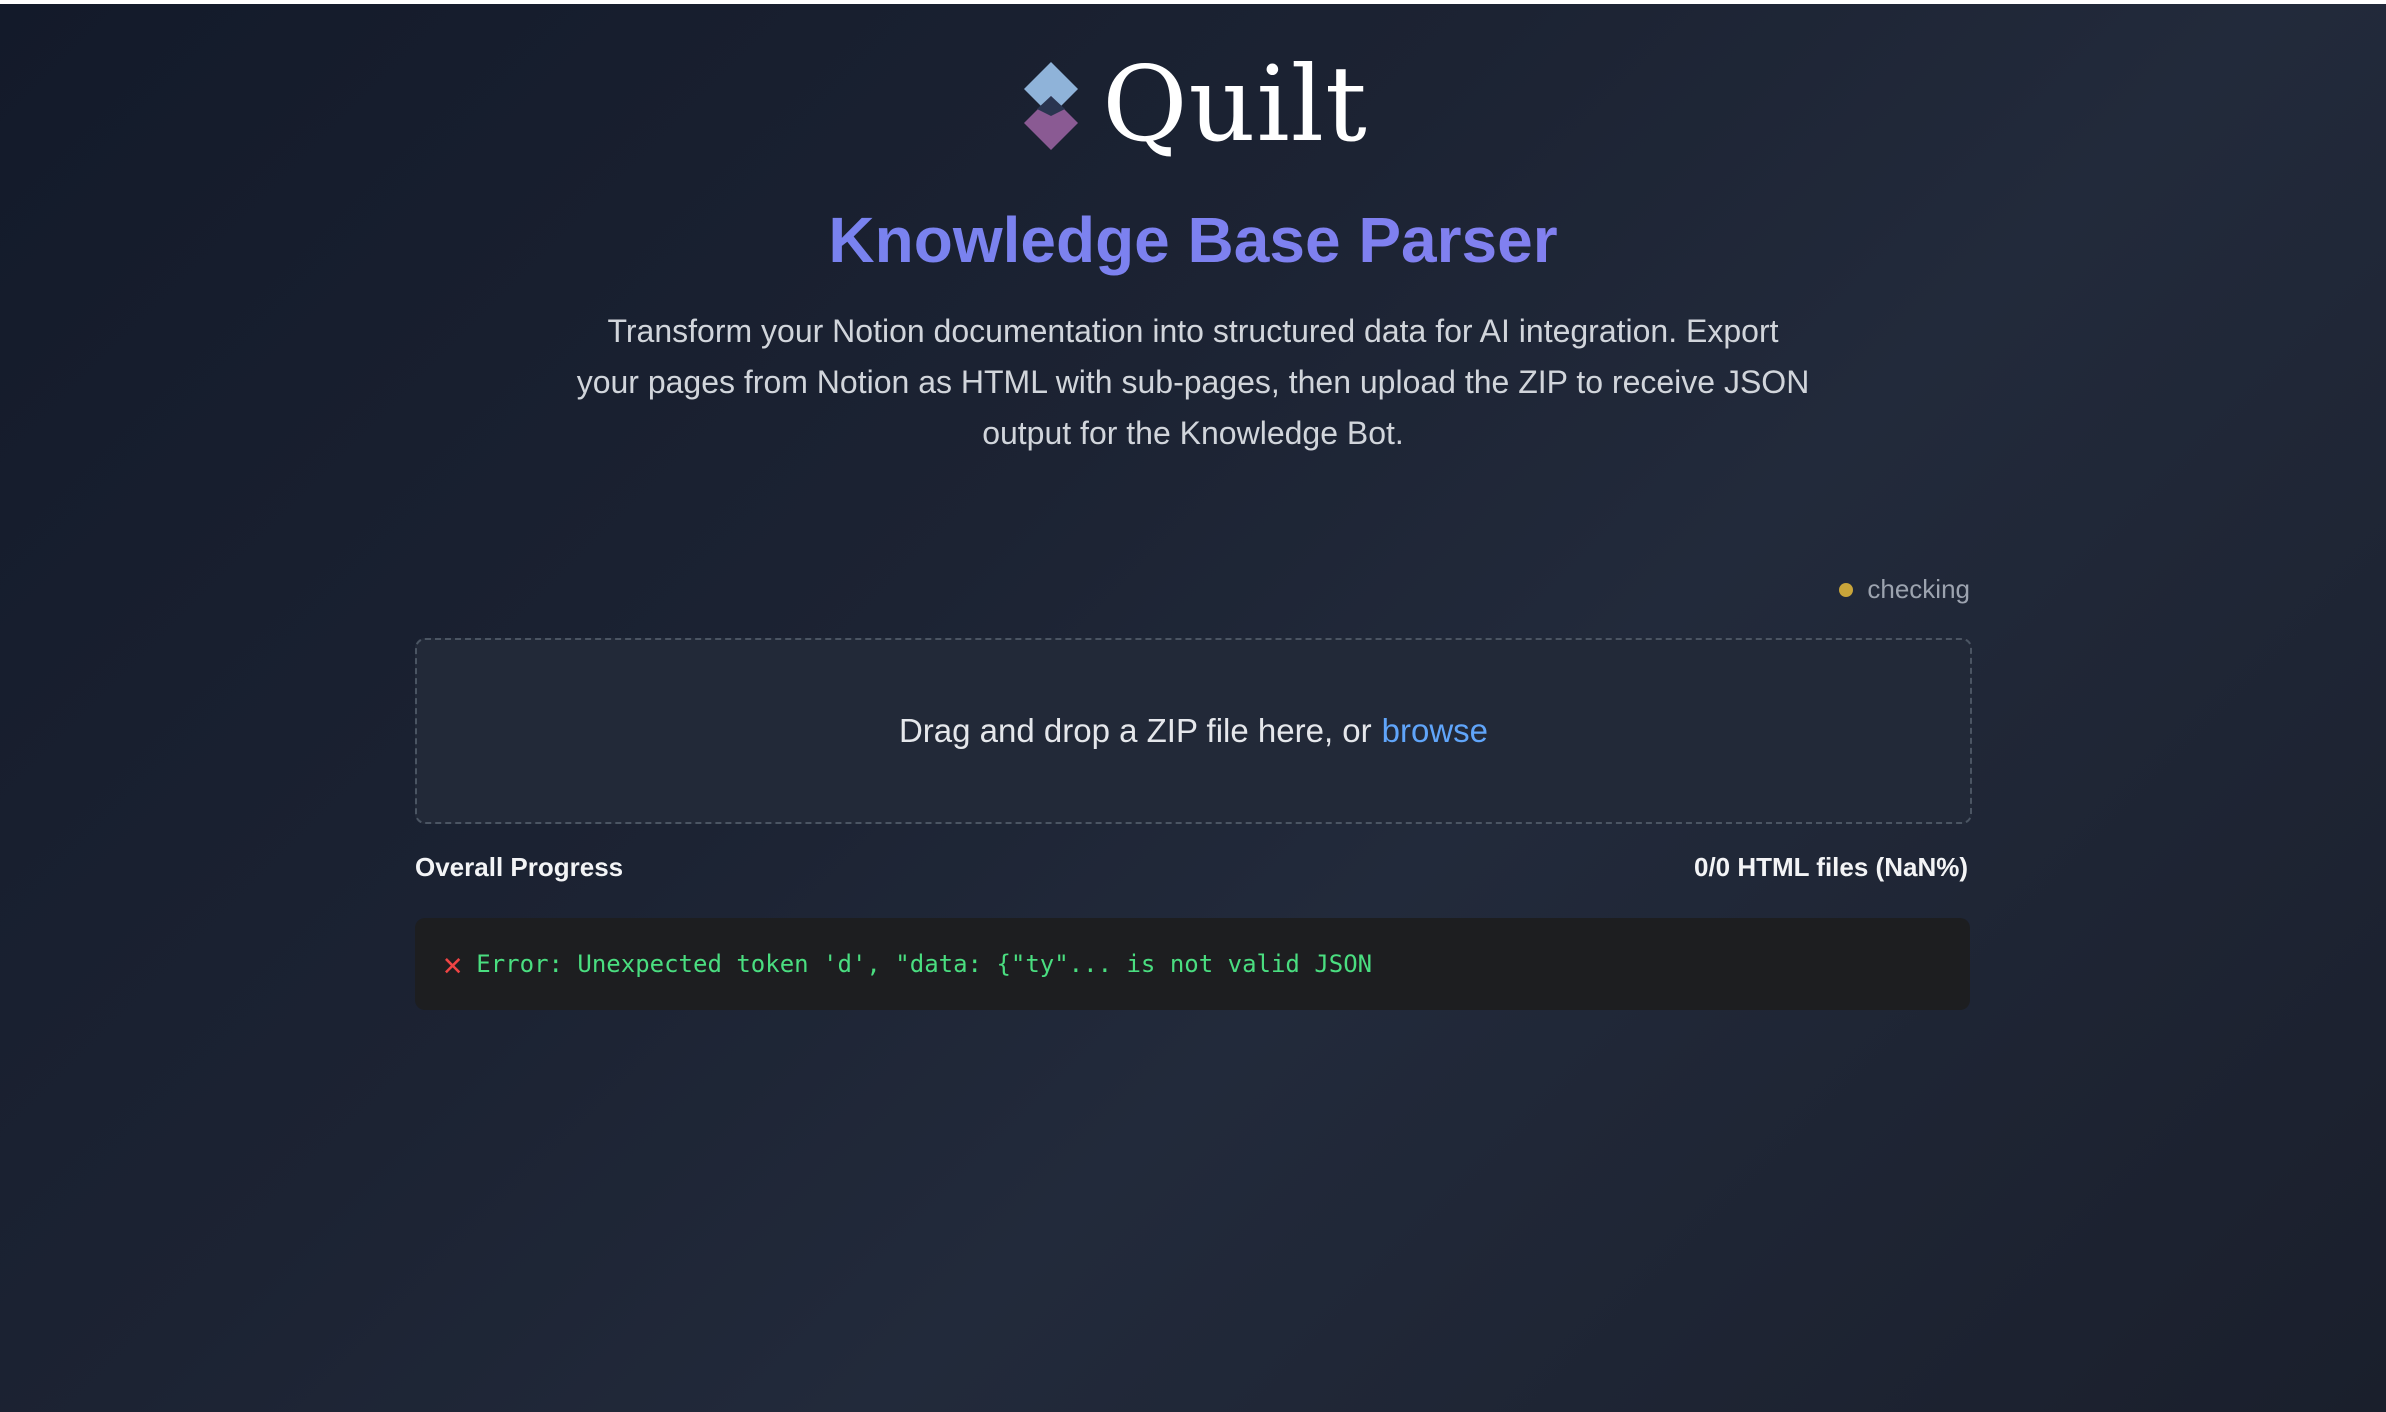  What do you see at coordinates (453, 964) in the screenshot?
I see `error-x-icon: ✕` at bounding box center [453, 964].